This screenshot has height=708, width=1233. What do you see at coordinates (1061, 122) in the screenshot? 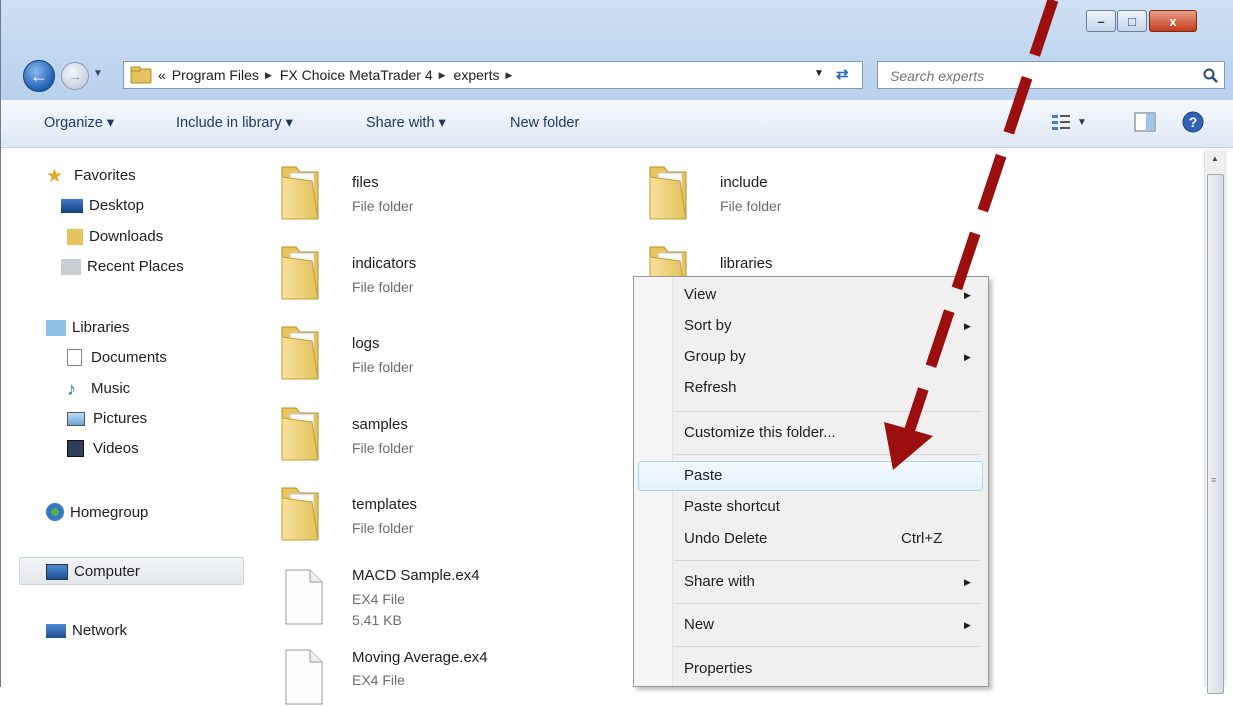
I see `change-view-icon` at bounding box center [1061, 122].